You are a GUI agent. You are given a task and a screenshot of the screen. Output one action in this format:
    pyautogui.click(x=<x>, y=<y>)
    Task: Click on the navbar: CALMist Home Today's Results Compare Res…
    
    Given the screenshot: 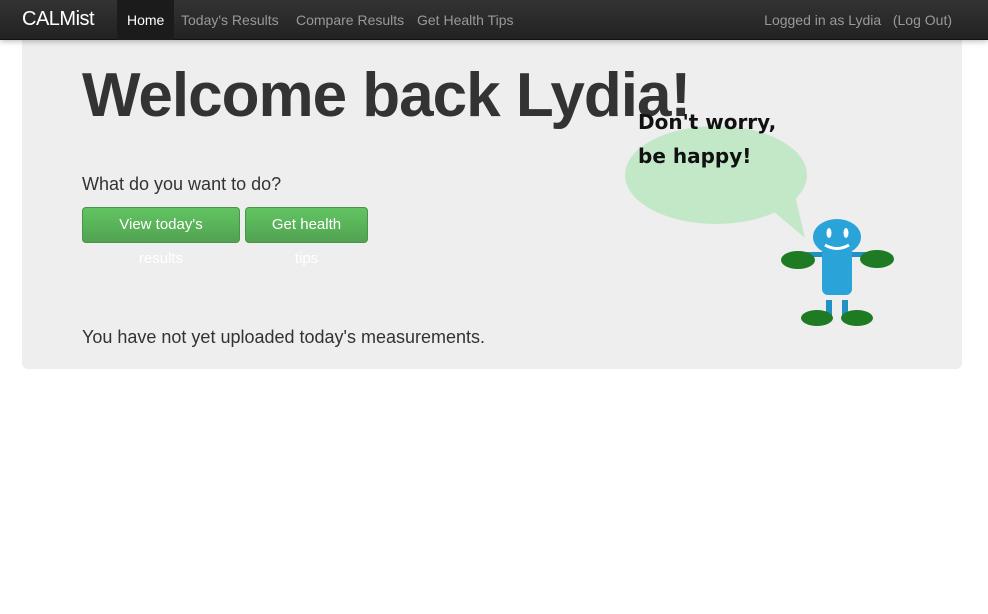 What is the action you would take?
    pyautogui.click(x=494, y=20)
    